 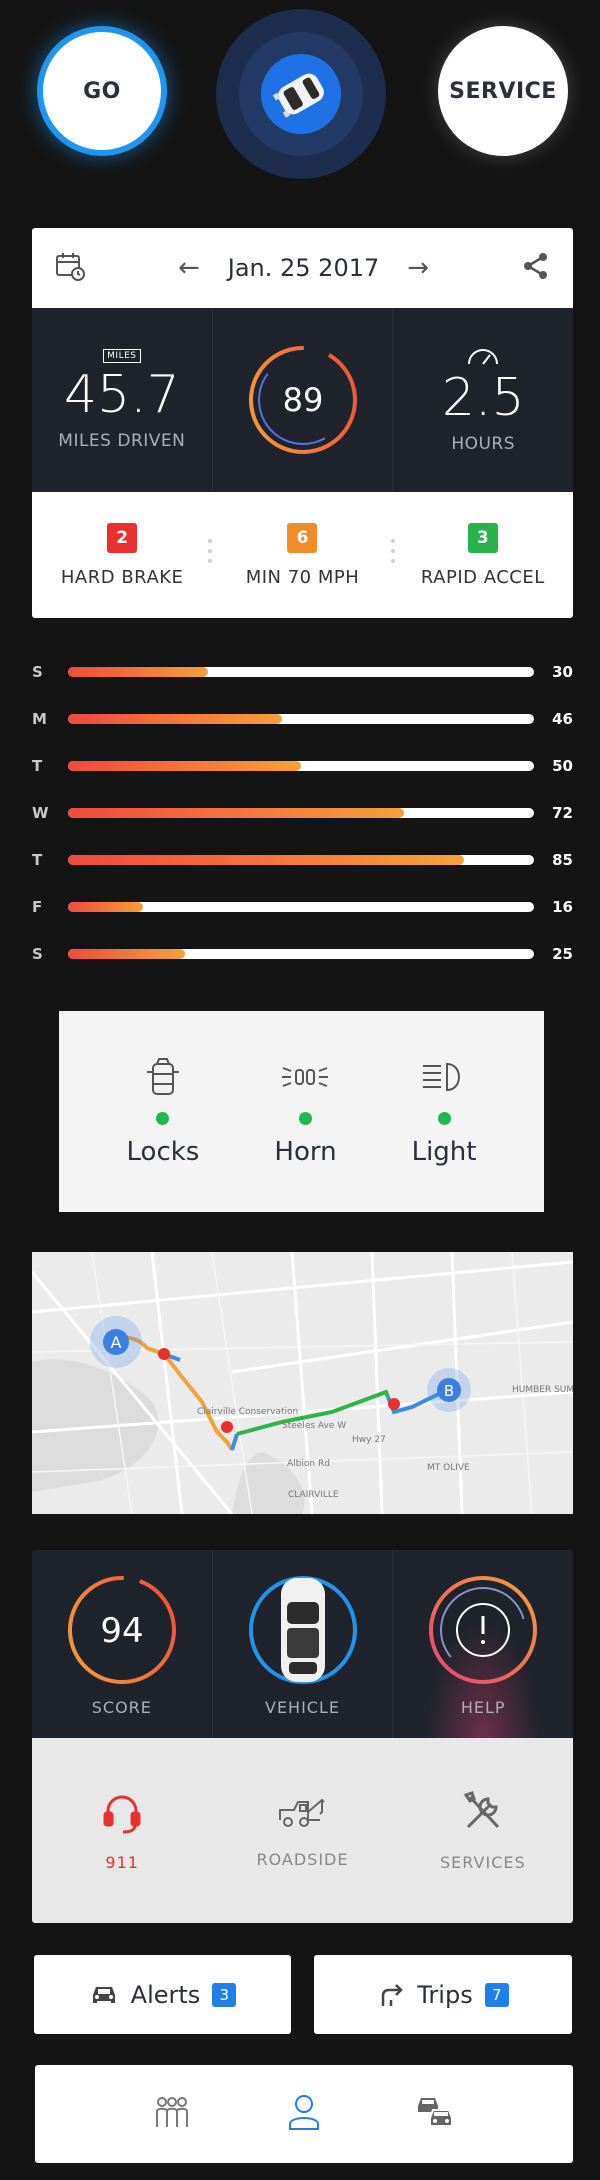 I want to click on roadside-button: ROADSIDE, so click(x=302, y=1830).